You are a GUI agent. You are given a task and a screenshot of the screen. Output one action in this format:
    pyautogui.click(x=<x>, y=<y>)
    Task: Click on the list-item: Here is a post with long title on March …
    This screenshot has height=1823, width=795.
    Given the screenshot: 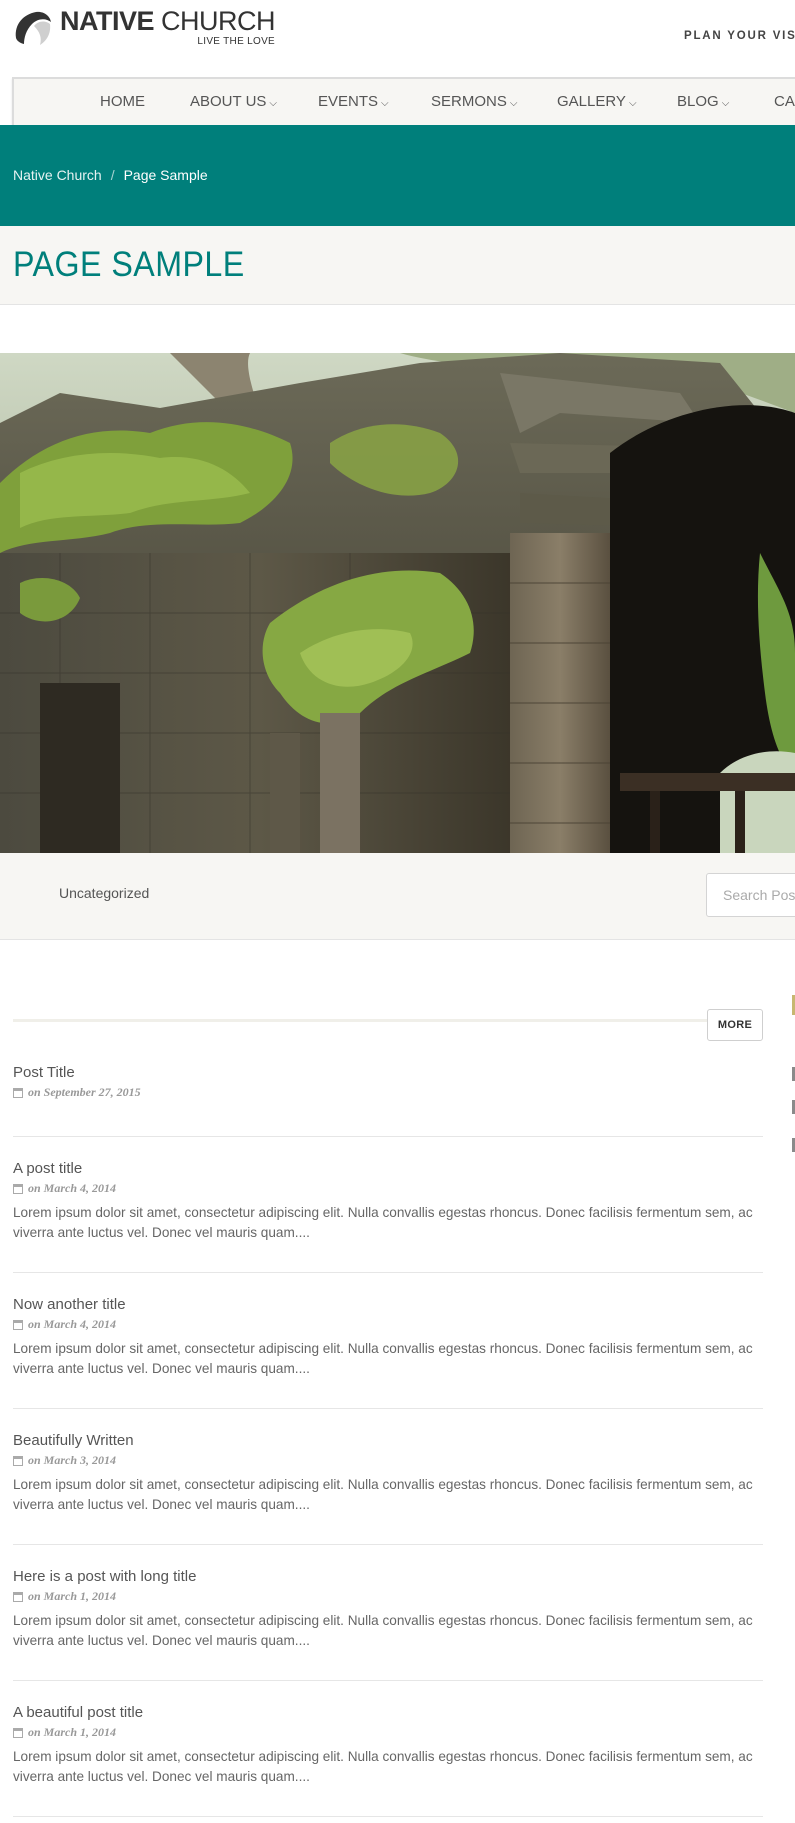 What is the action you would take?
    pyautogui.click(x=388, y=1609)
    